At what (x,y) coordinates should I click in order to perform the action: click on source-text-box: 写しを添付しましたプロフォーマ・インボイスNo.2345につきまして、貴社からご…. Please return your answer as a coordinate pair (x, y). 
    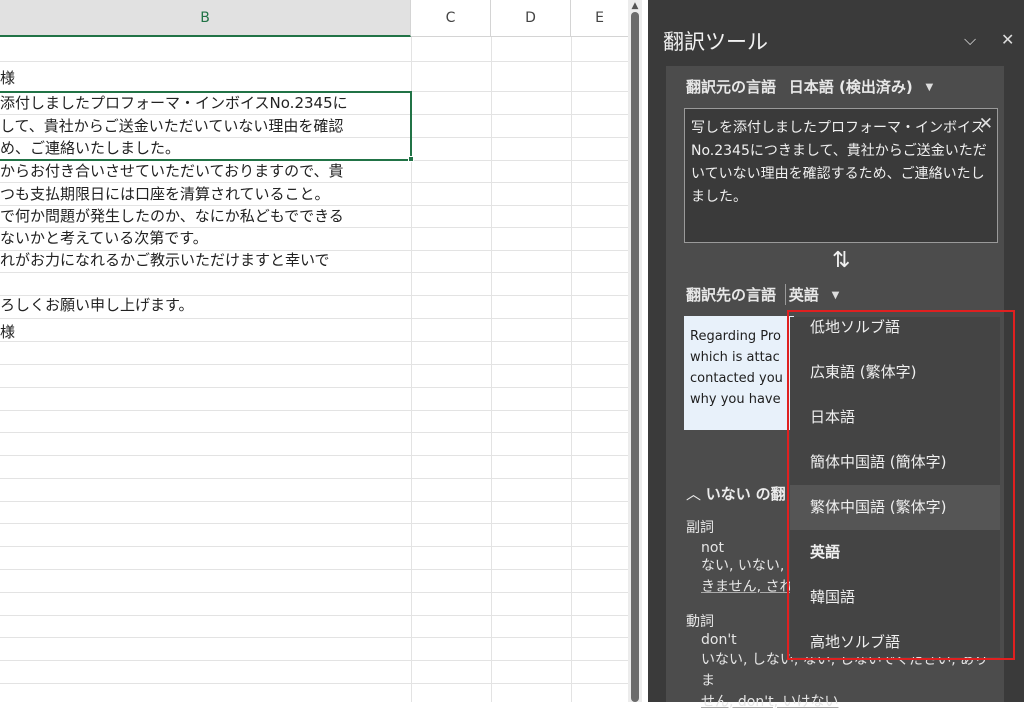
    Looking at the image, I should click on (841, 175).